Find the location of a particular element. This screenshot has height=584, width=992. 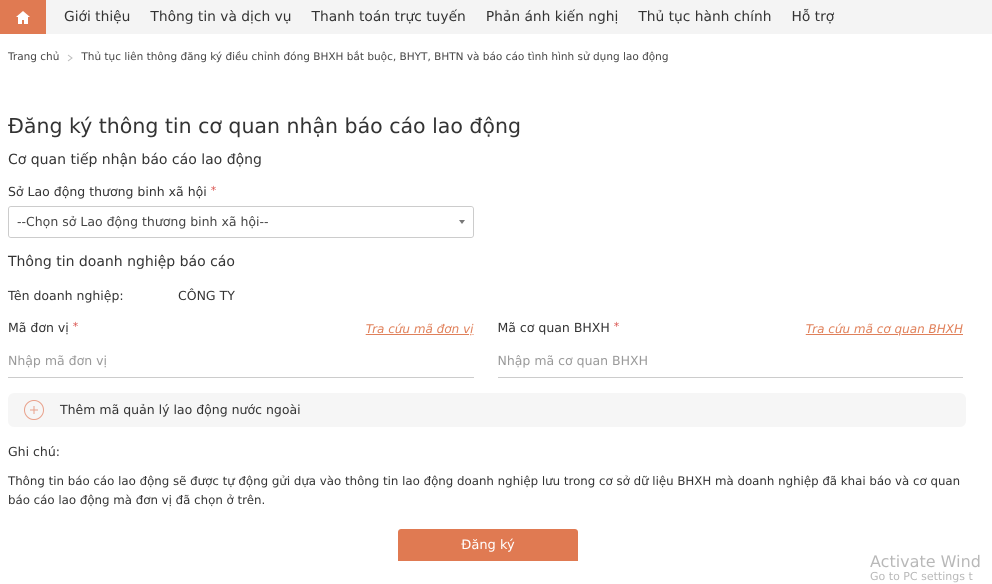

nav-link: Phản ánh kiến nghị is located at coordinates (552, 17).